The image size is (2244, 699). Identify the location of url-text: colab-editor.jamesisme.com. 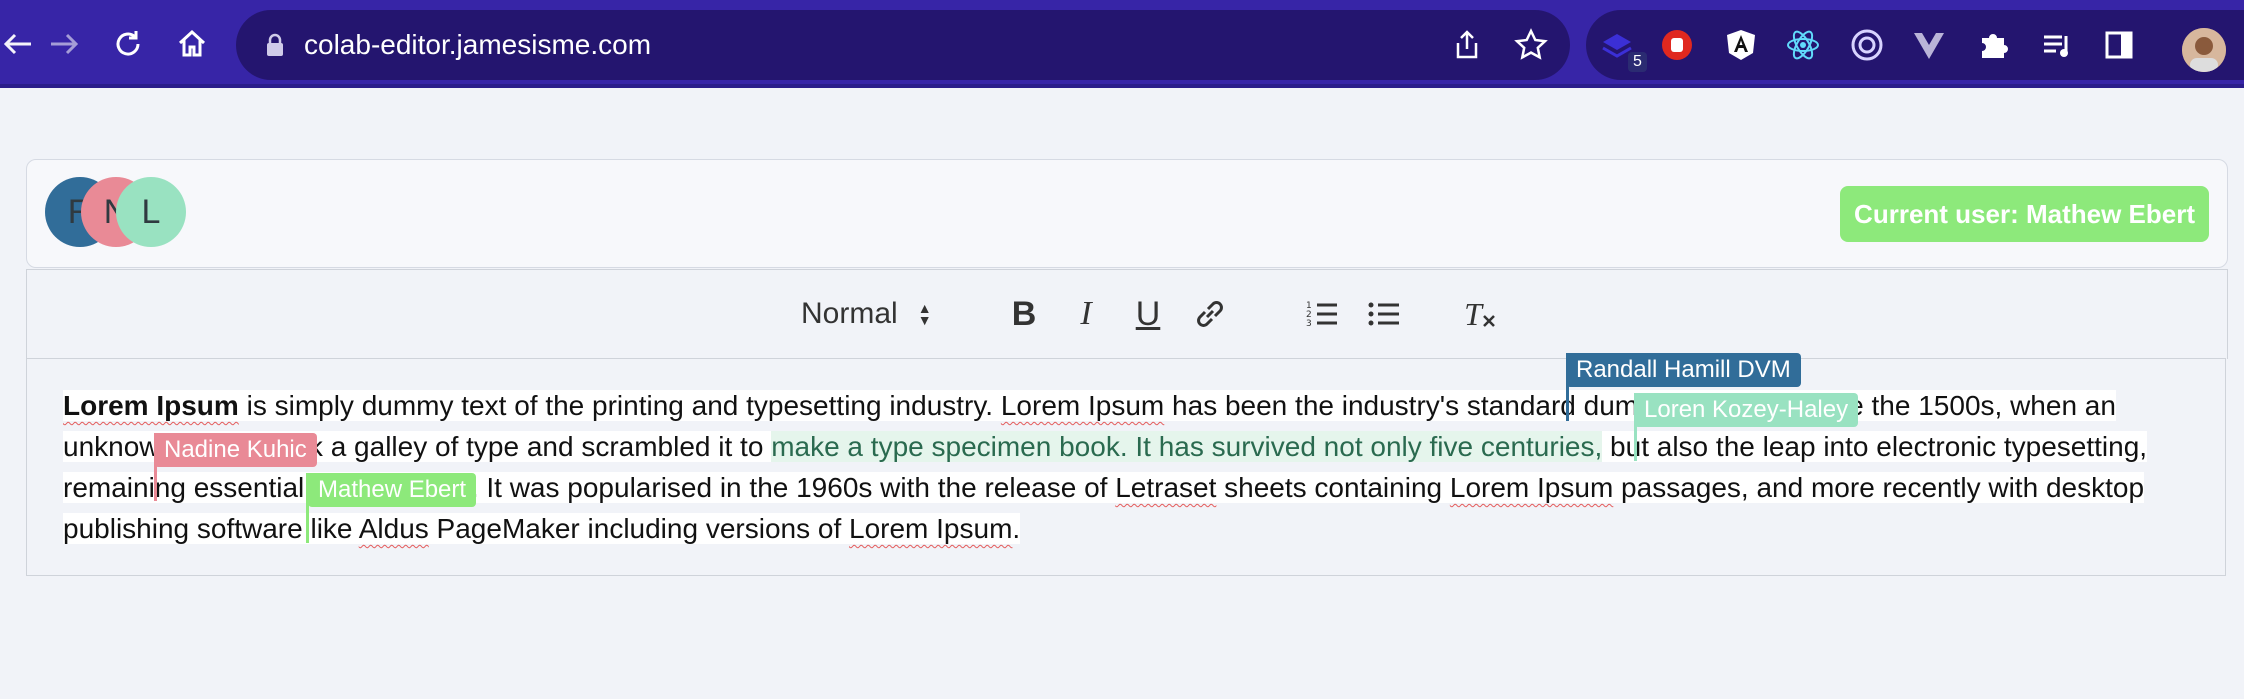
(477, 45).